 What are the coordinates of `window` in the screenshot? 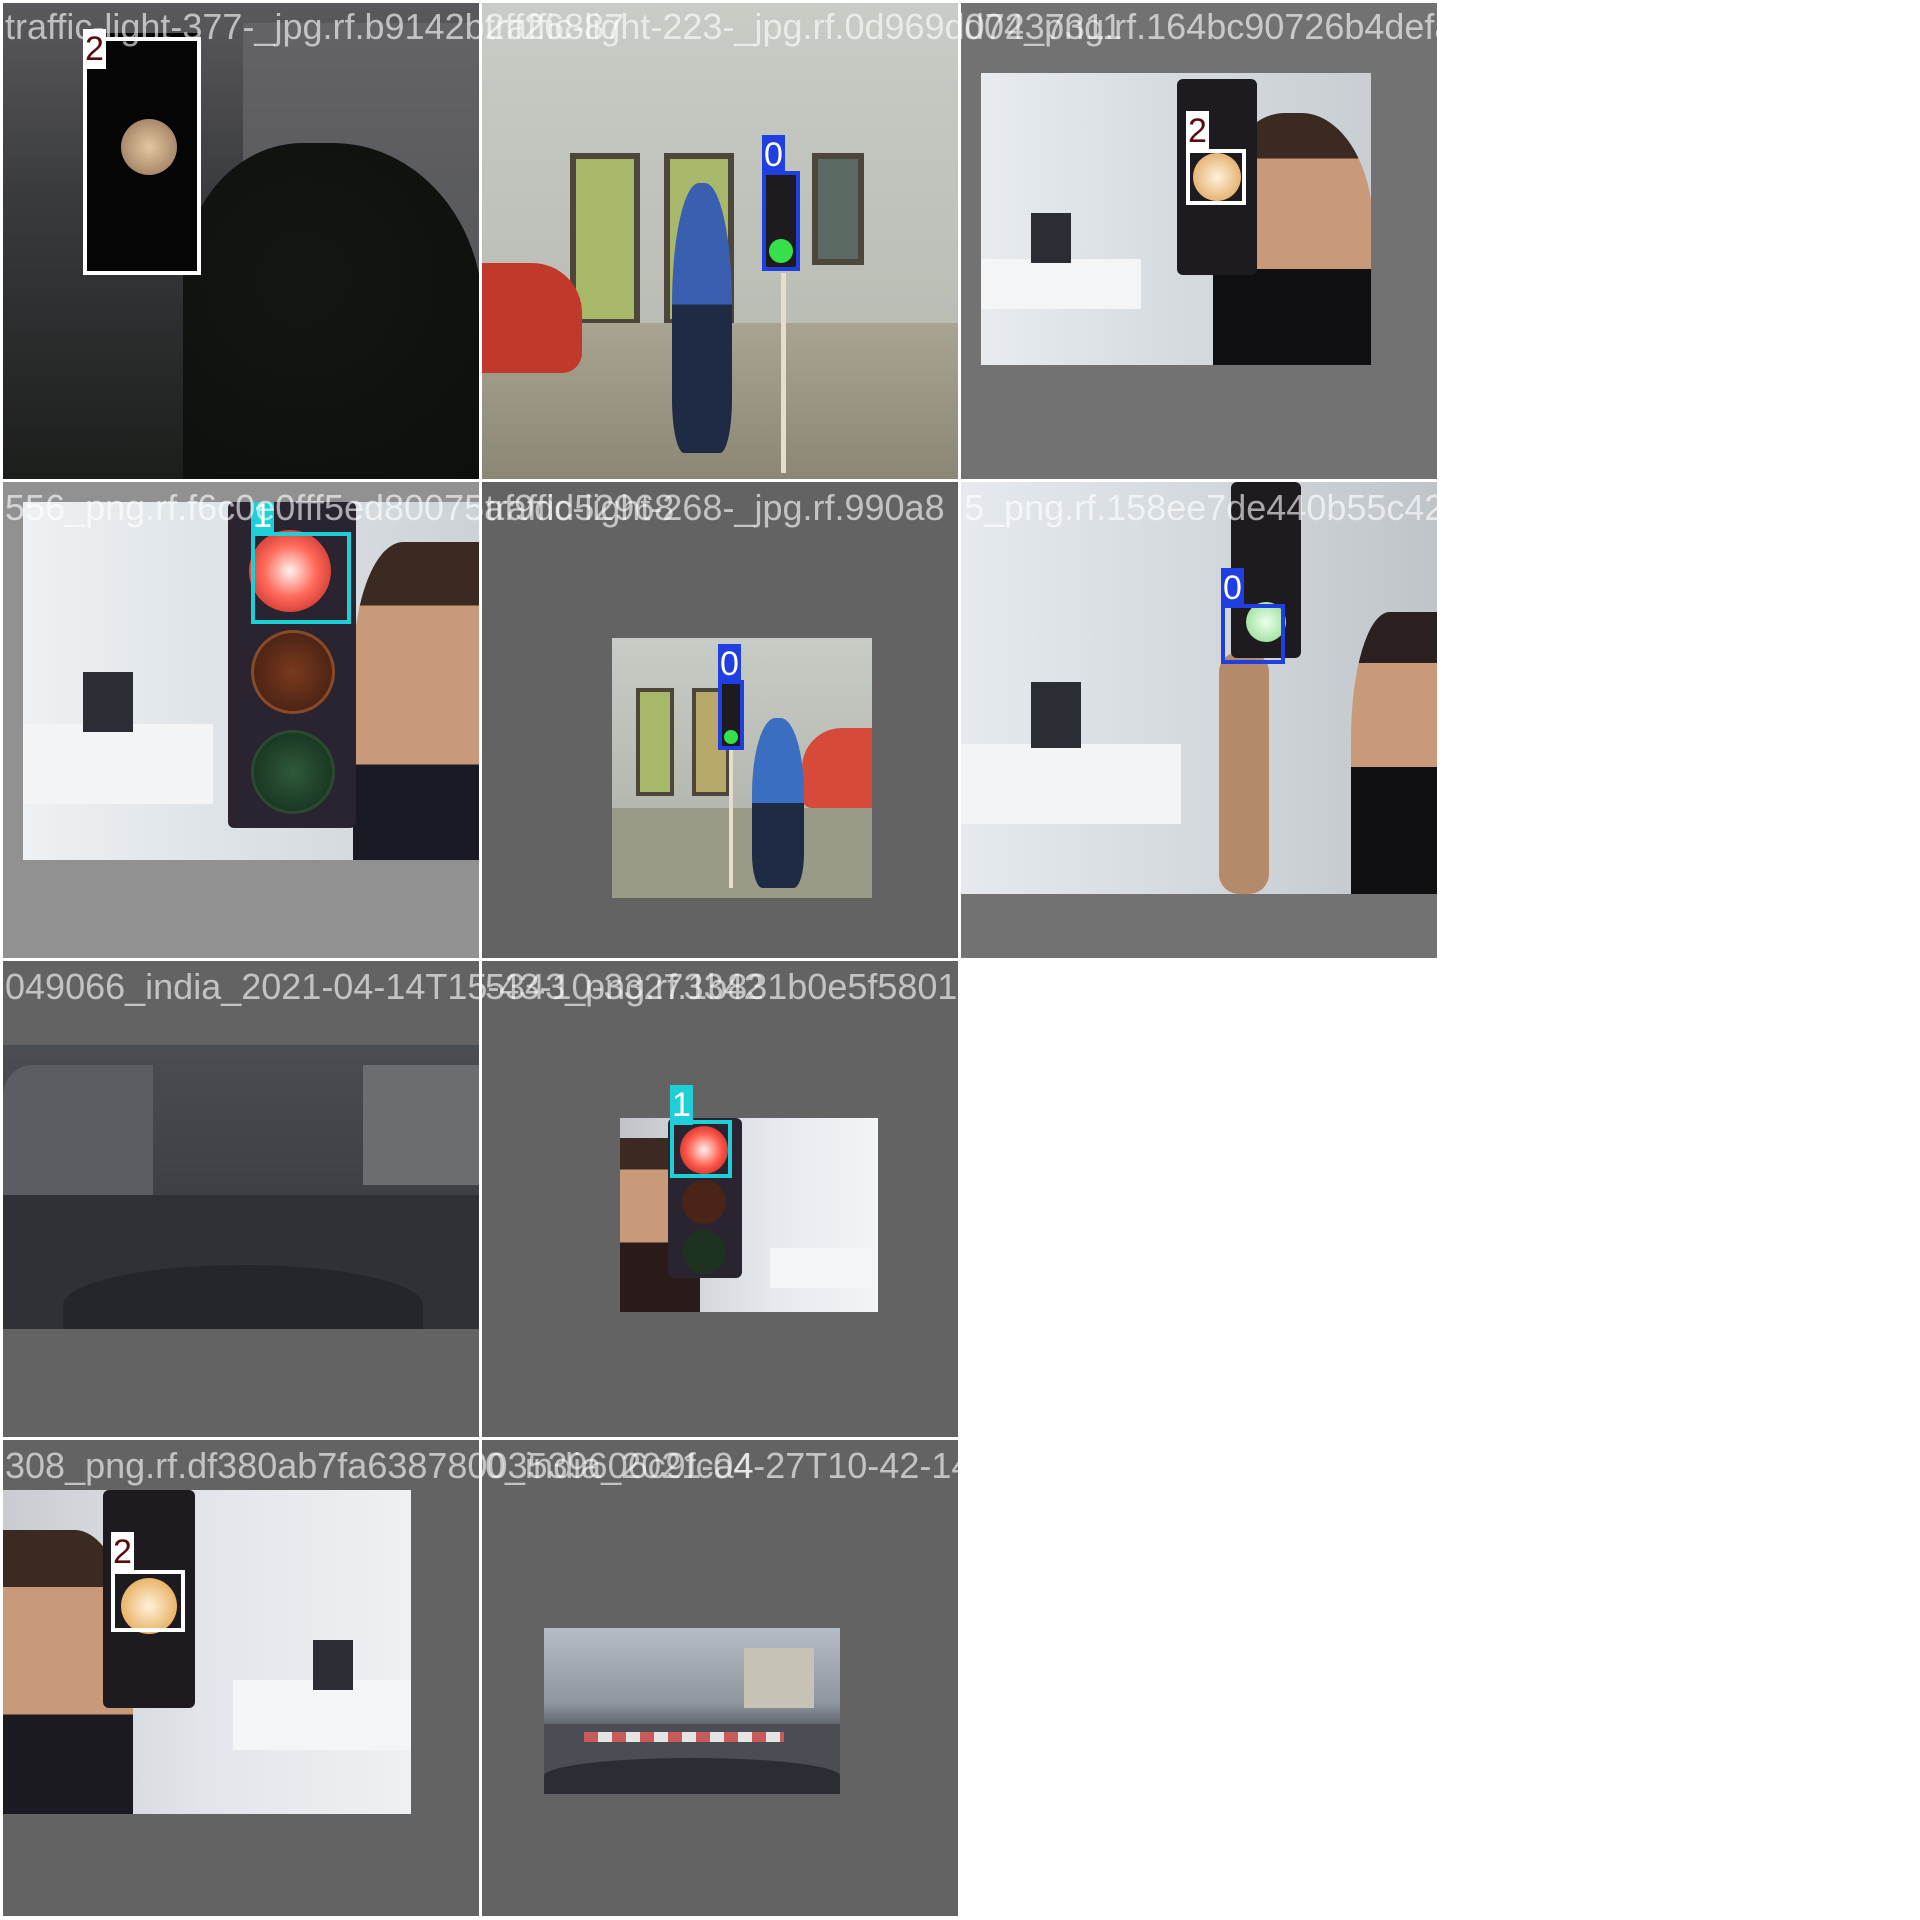 It's located at (838, 209).